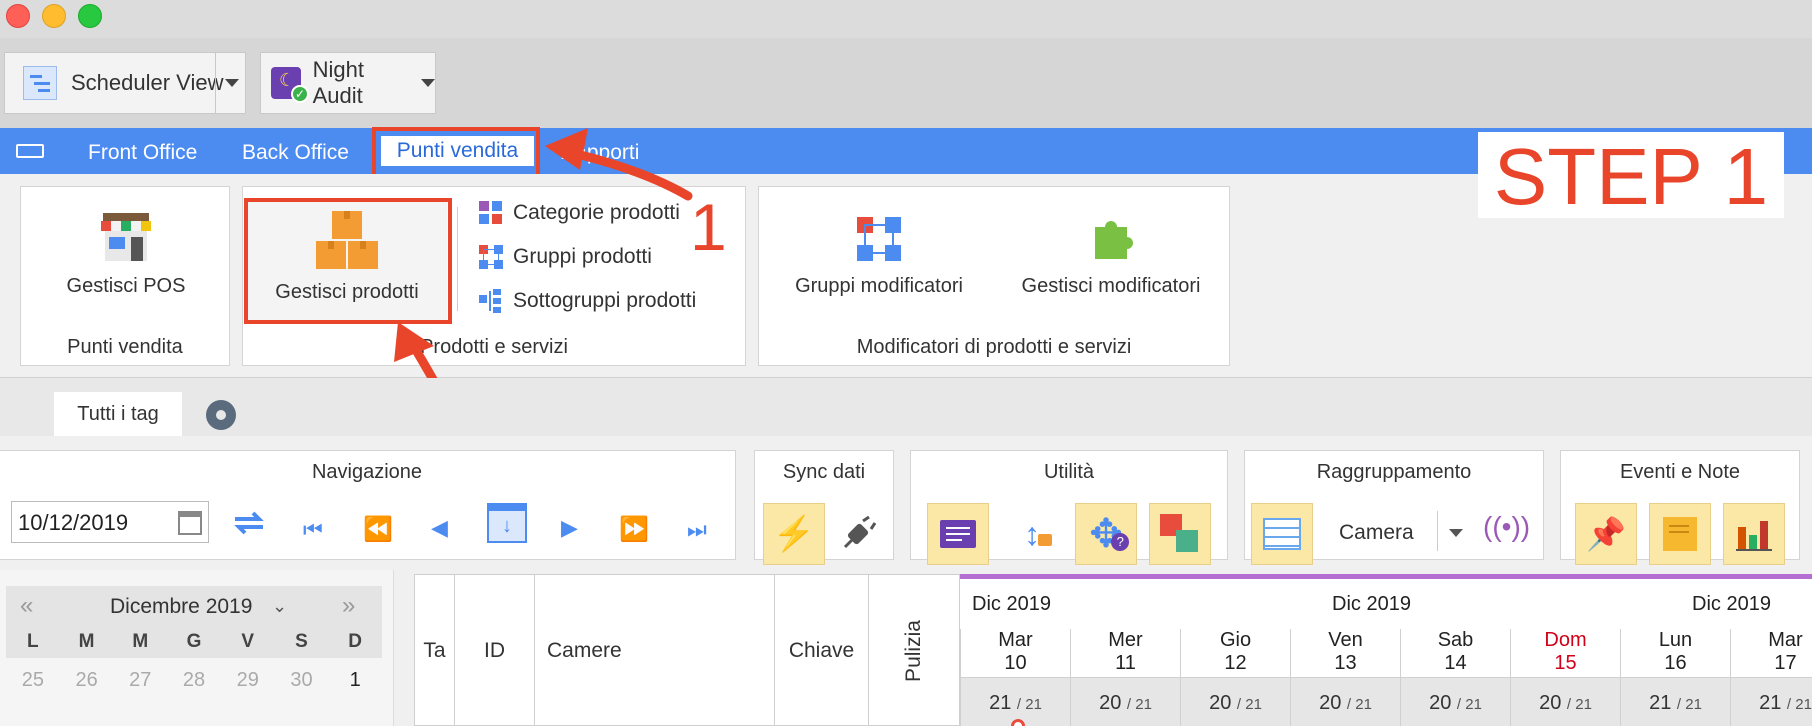 This screenshot has width=1812, height=726. I want to click on weekday-label: S, so click(301, 641).